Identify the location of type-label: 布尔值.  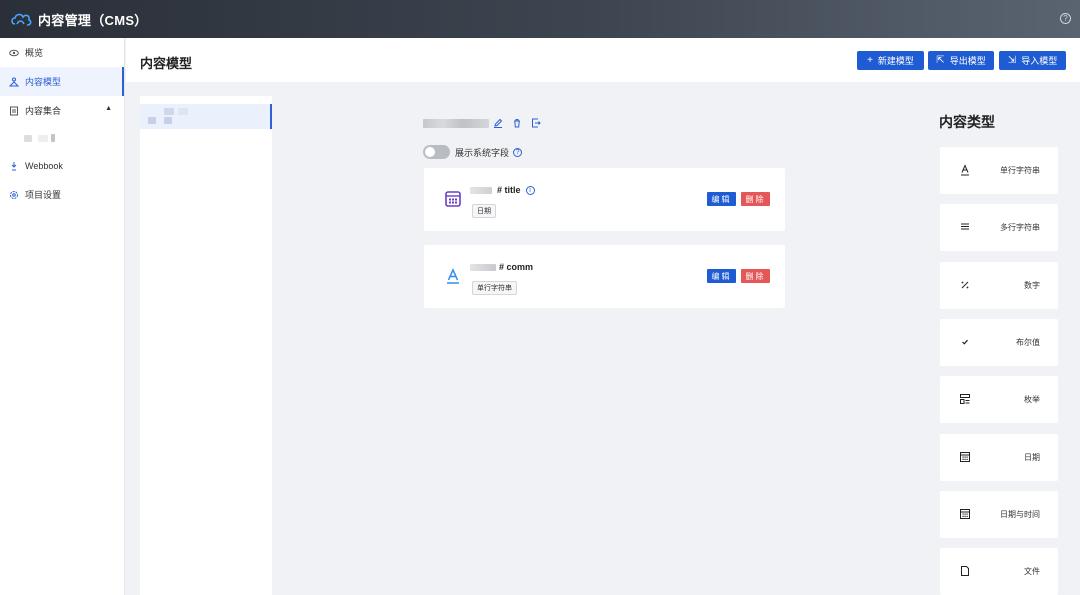
(1028, 342).